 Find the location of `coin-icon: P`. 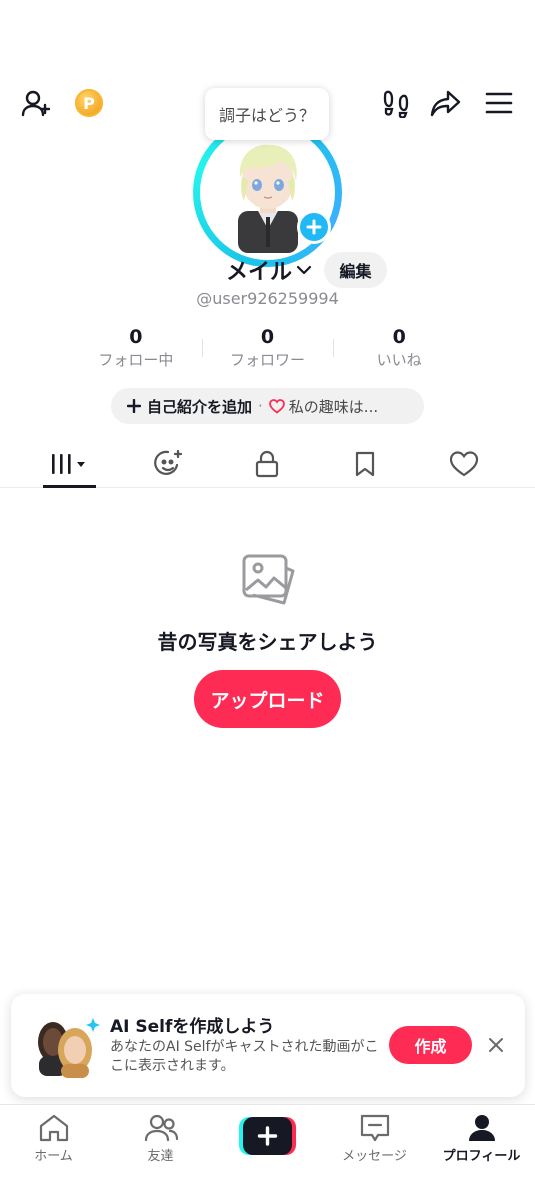

coin-icon: P is located at coordinates (89, 103).